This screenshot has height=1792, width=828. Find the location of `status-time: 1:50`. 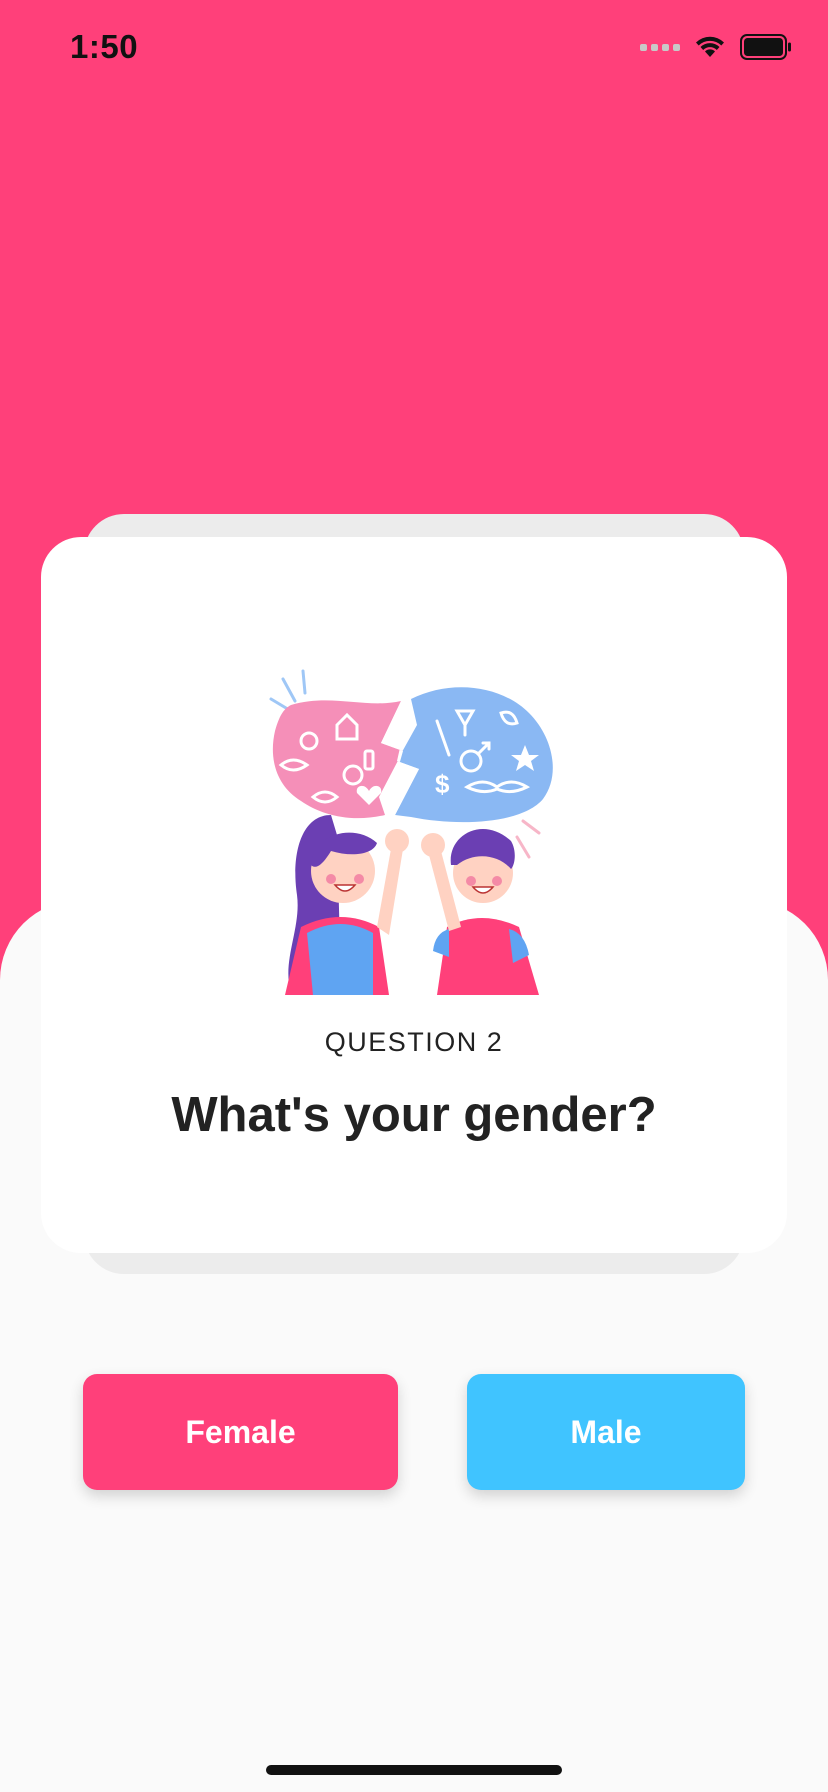

status-time: 1:50 is located at coordinates (104, 46).